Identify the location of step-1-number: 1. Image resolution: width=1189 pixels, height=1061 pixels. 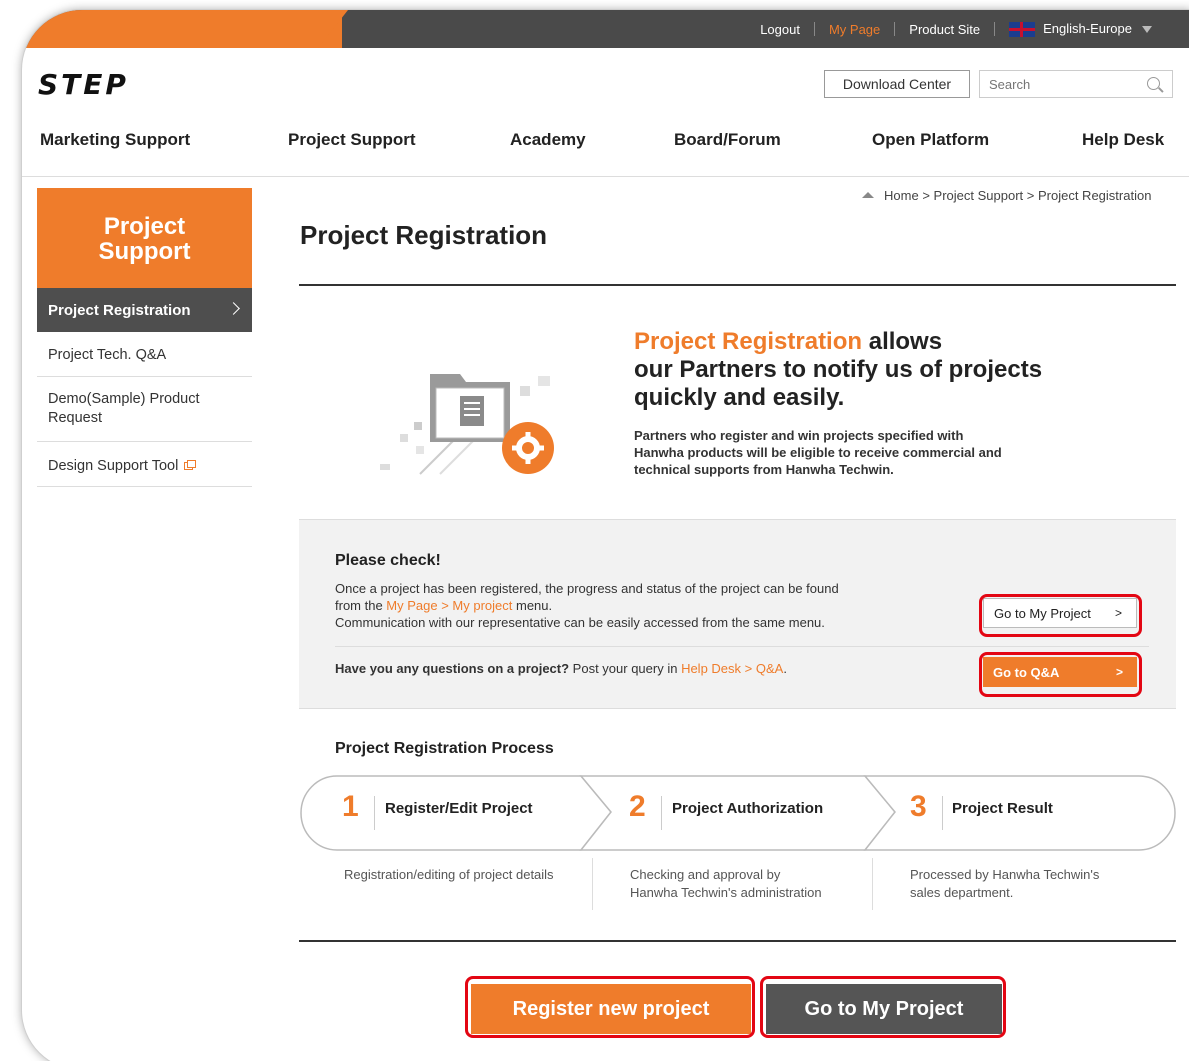
(350, 806).